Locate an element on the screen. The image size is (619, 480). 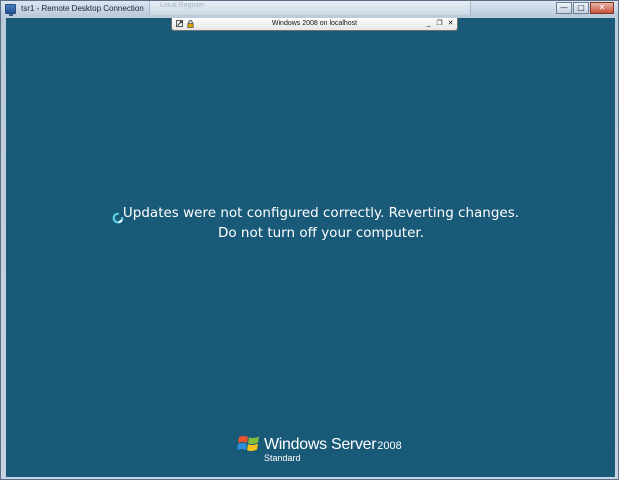
connection-minimize-button: _ is located at coordinates (428, 23).